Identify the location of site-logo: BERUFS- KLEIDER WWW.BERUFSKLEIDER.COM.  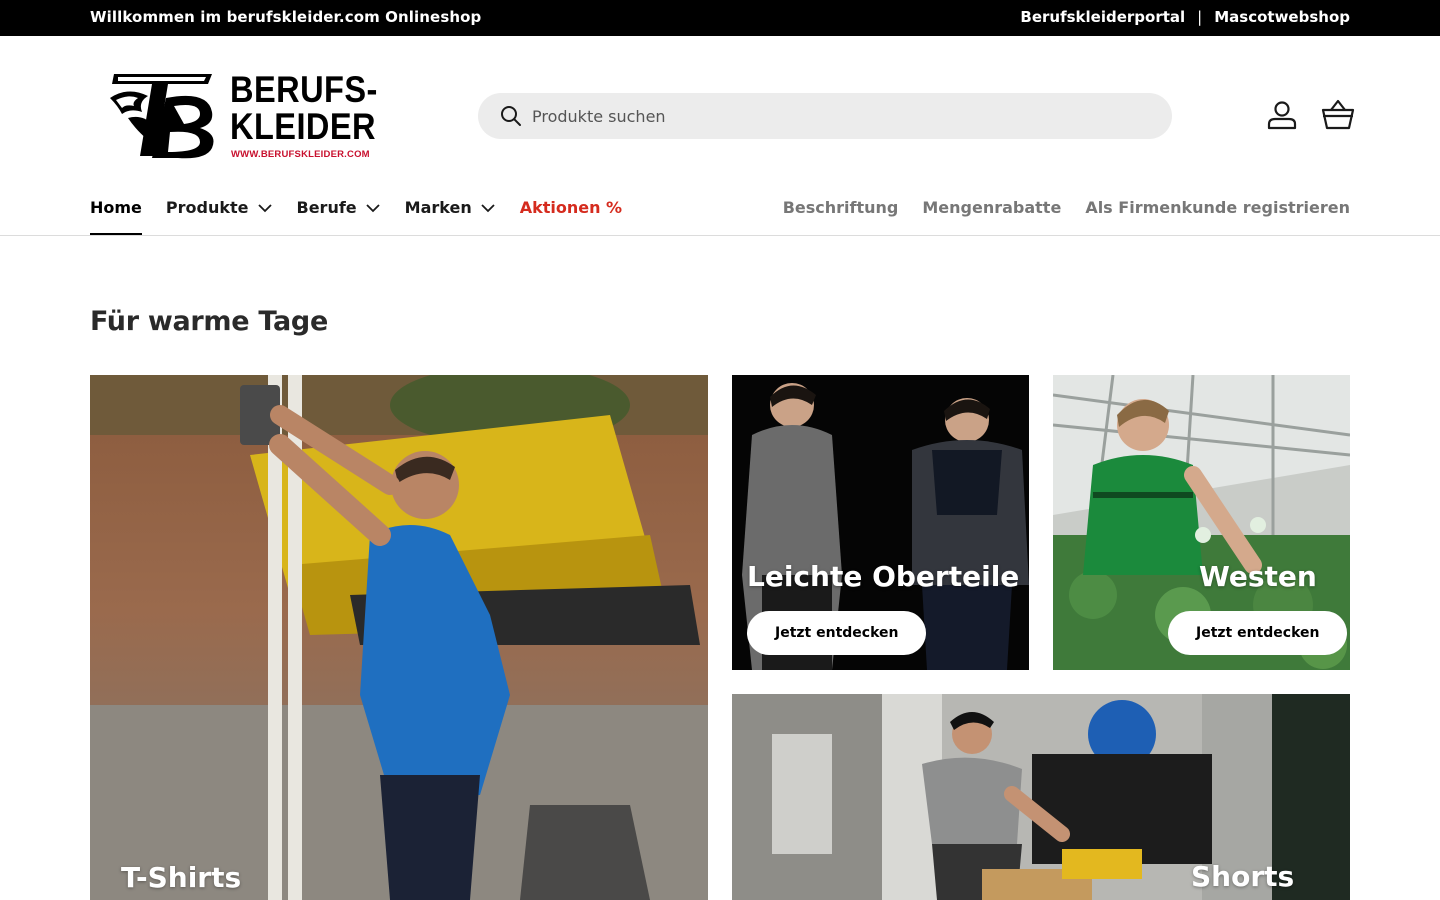
(243, 115).